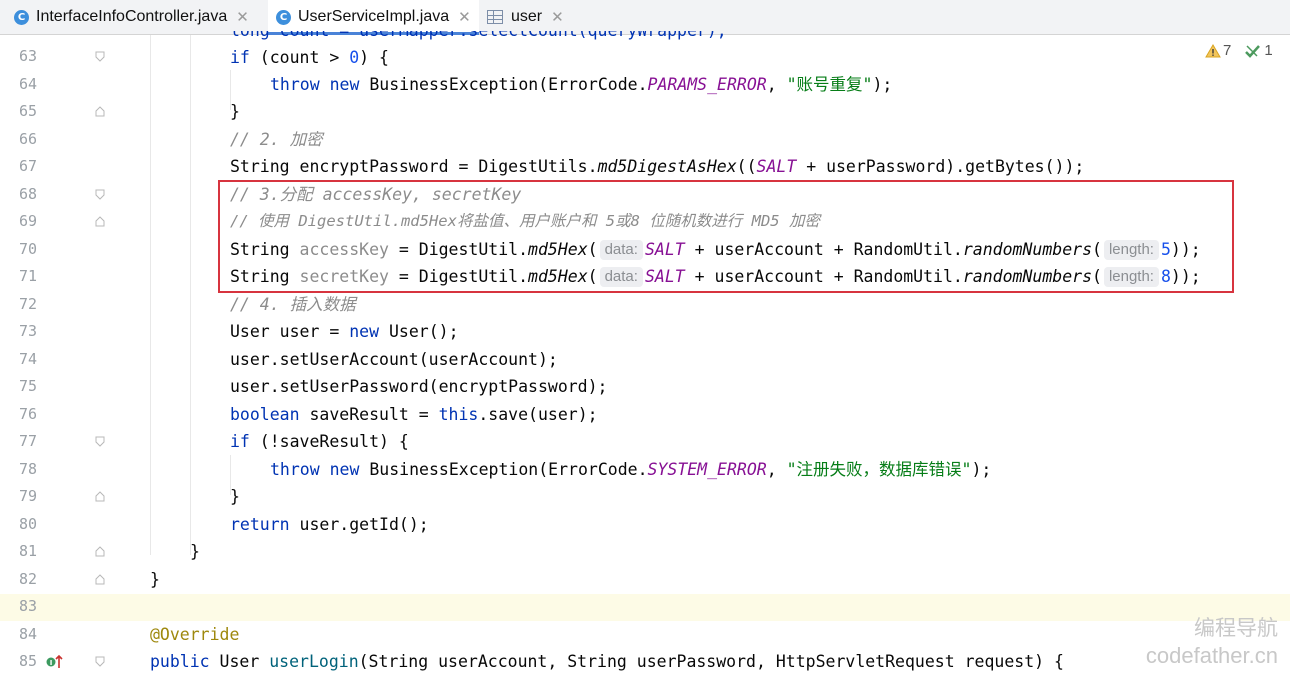  I want to click on line-number: 65, so click(27, 111).